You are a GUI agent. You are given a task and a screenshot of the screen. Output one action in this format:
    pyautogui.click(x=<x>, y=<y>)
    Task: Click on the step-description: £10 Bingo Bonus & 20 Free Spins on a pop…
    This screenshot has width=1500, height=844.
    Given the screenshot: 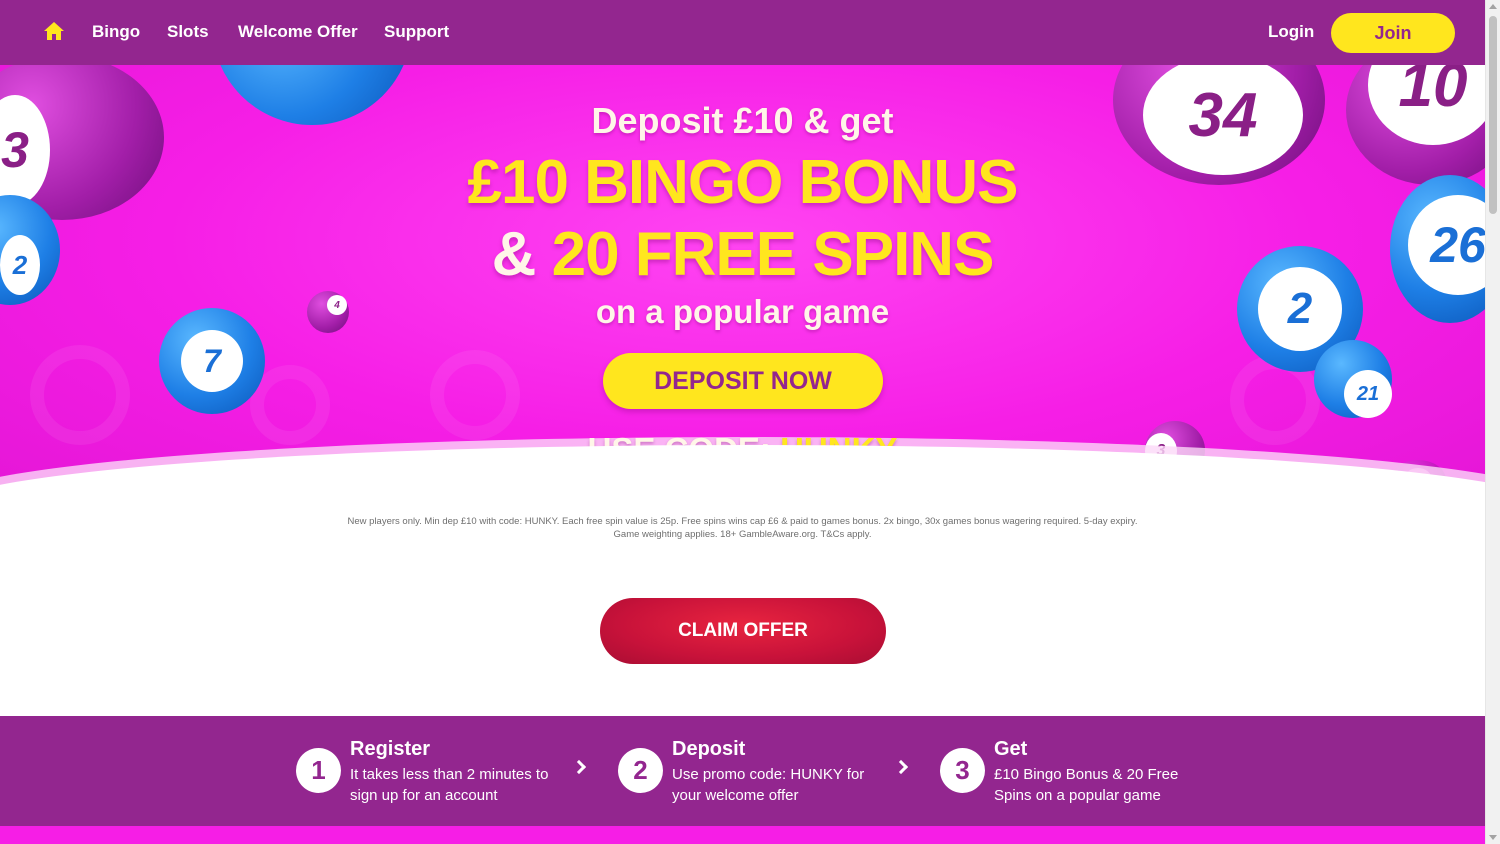 What is the action you would take?
    pyautogui.click(x=1086, y=785)
    